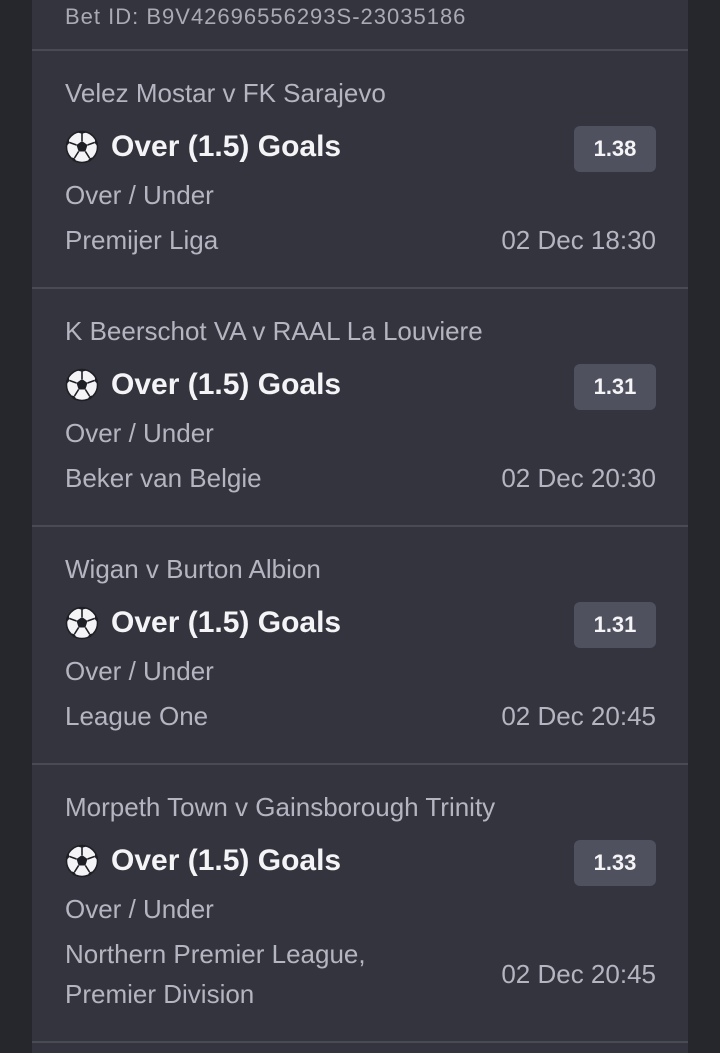  I want to click on match-name: Morpeth Town v Gainsborough Trinity, so click(280, 807).